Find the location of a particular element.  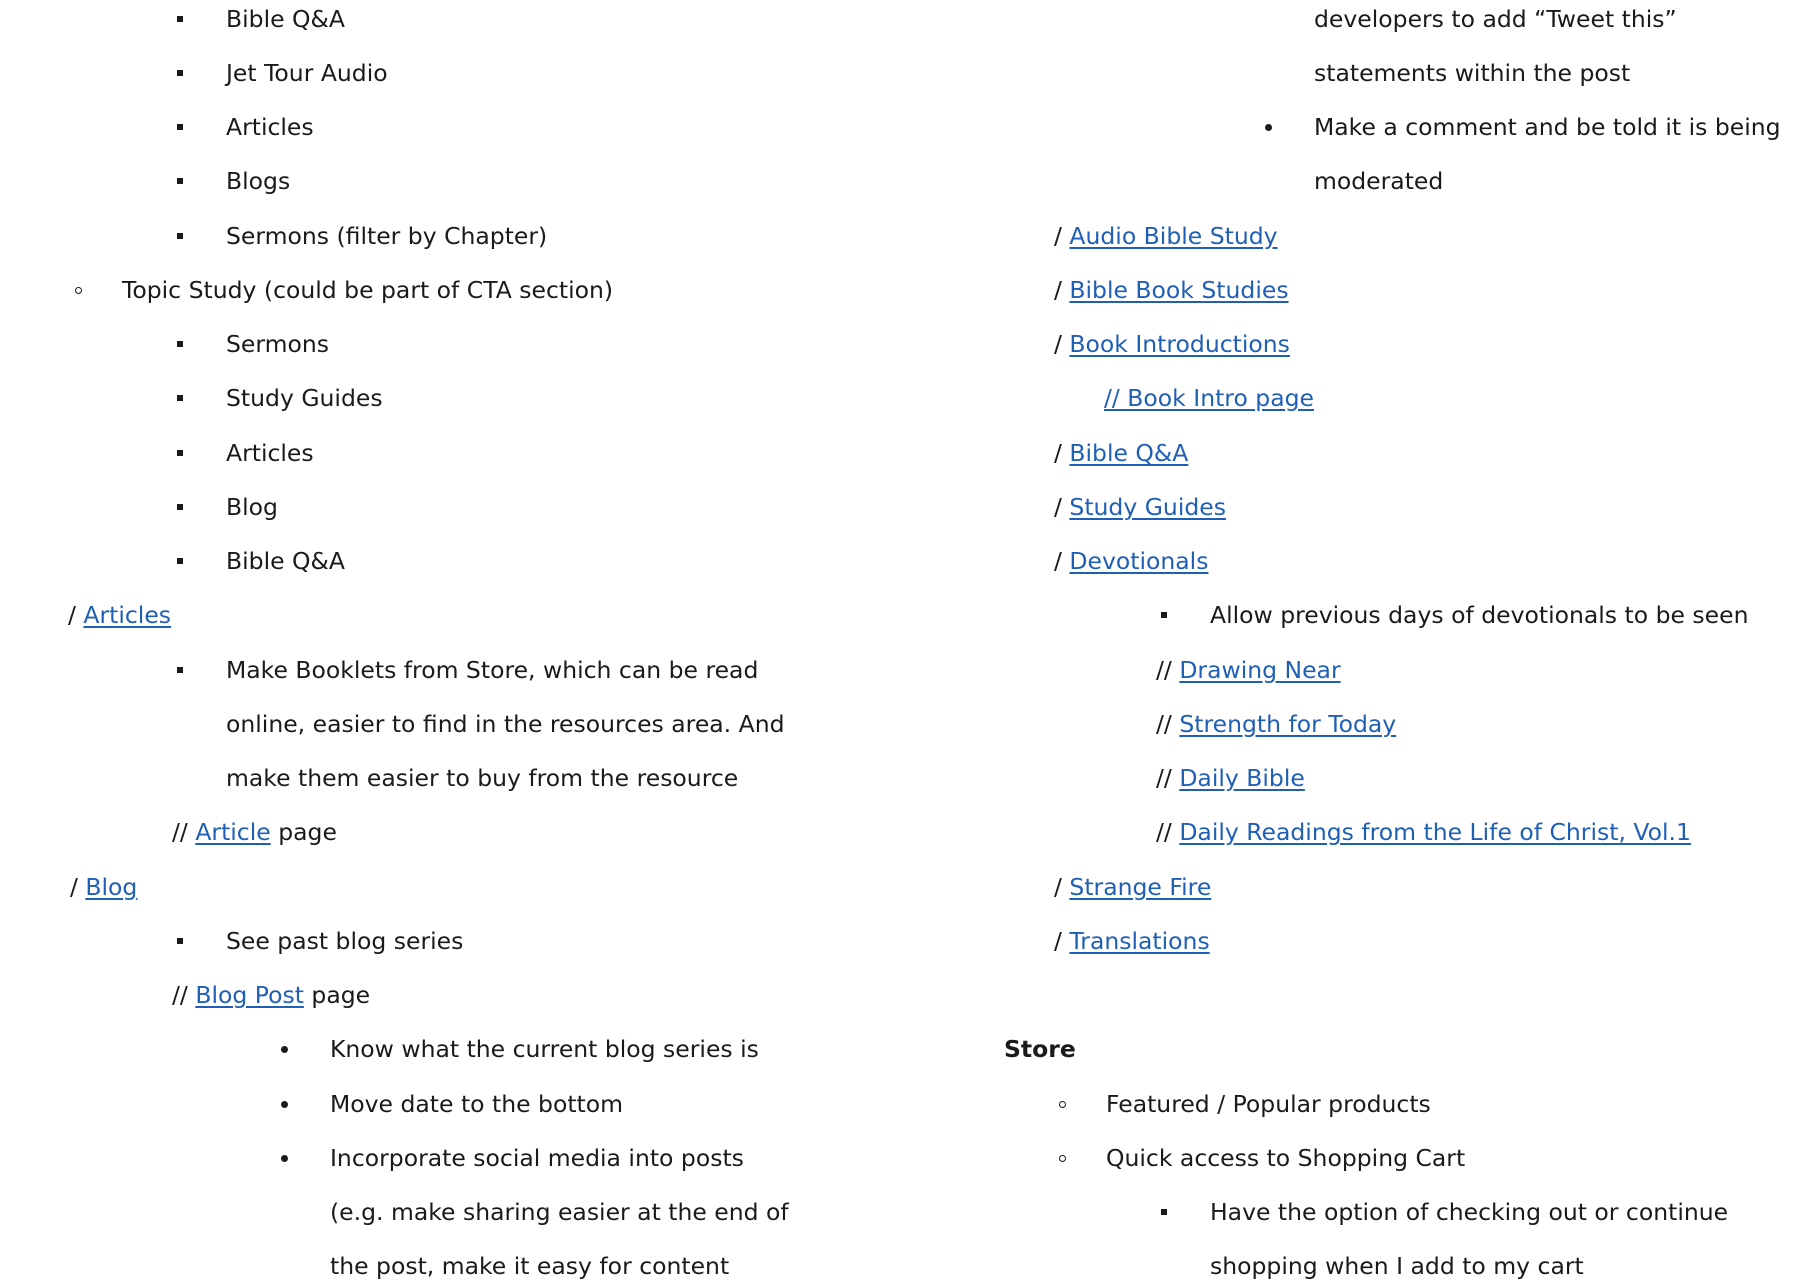

devotional-entry: // Strength for Today is located at coordinates (1276, 724).